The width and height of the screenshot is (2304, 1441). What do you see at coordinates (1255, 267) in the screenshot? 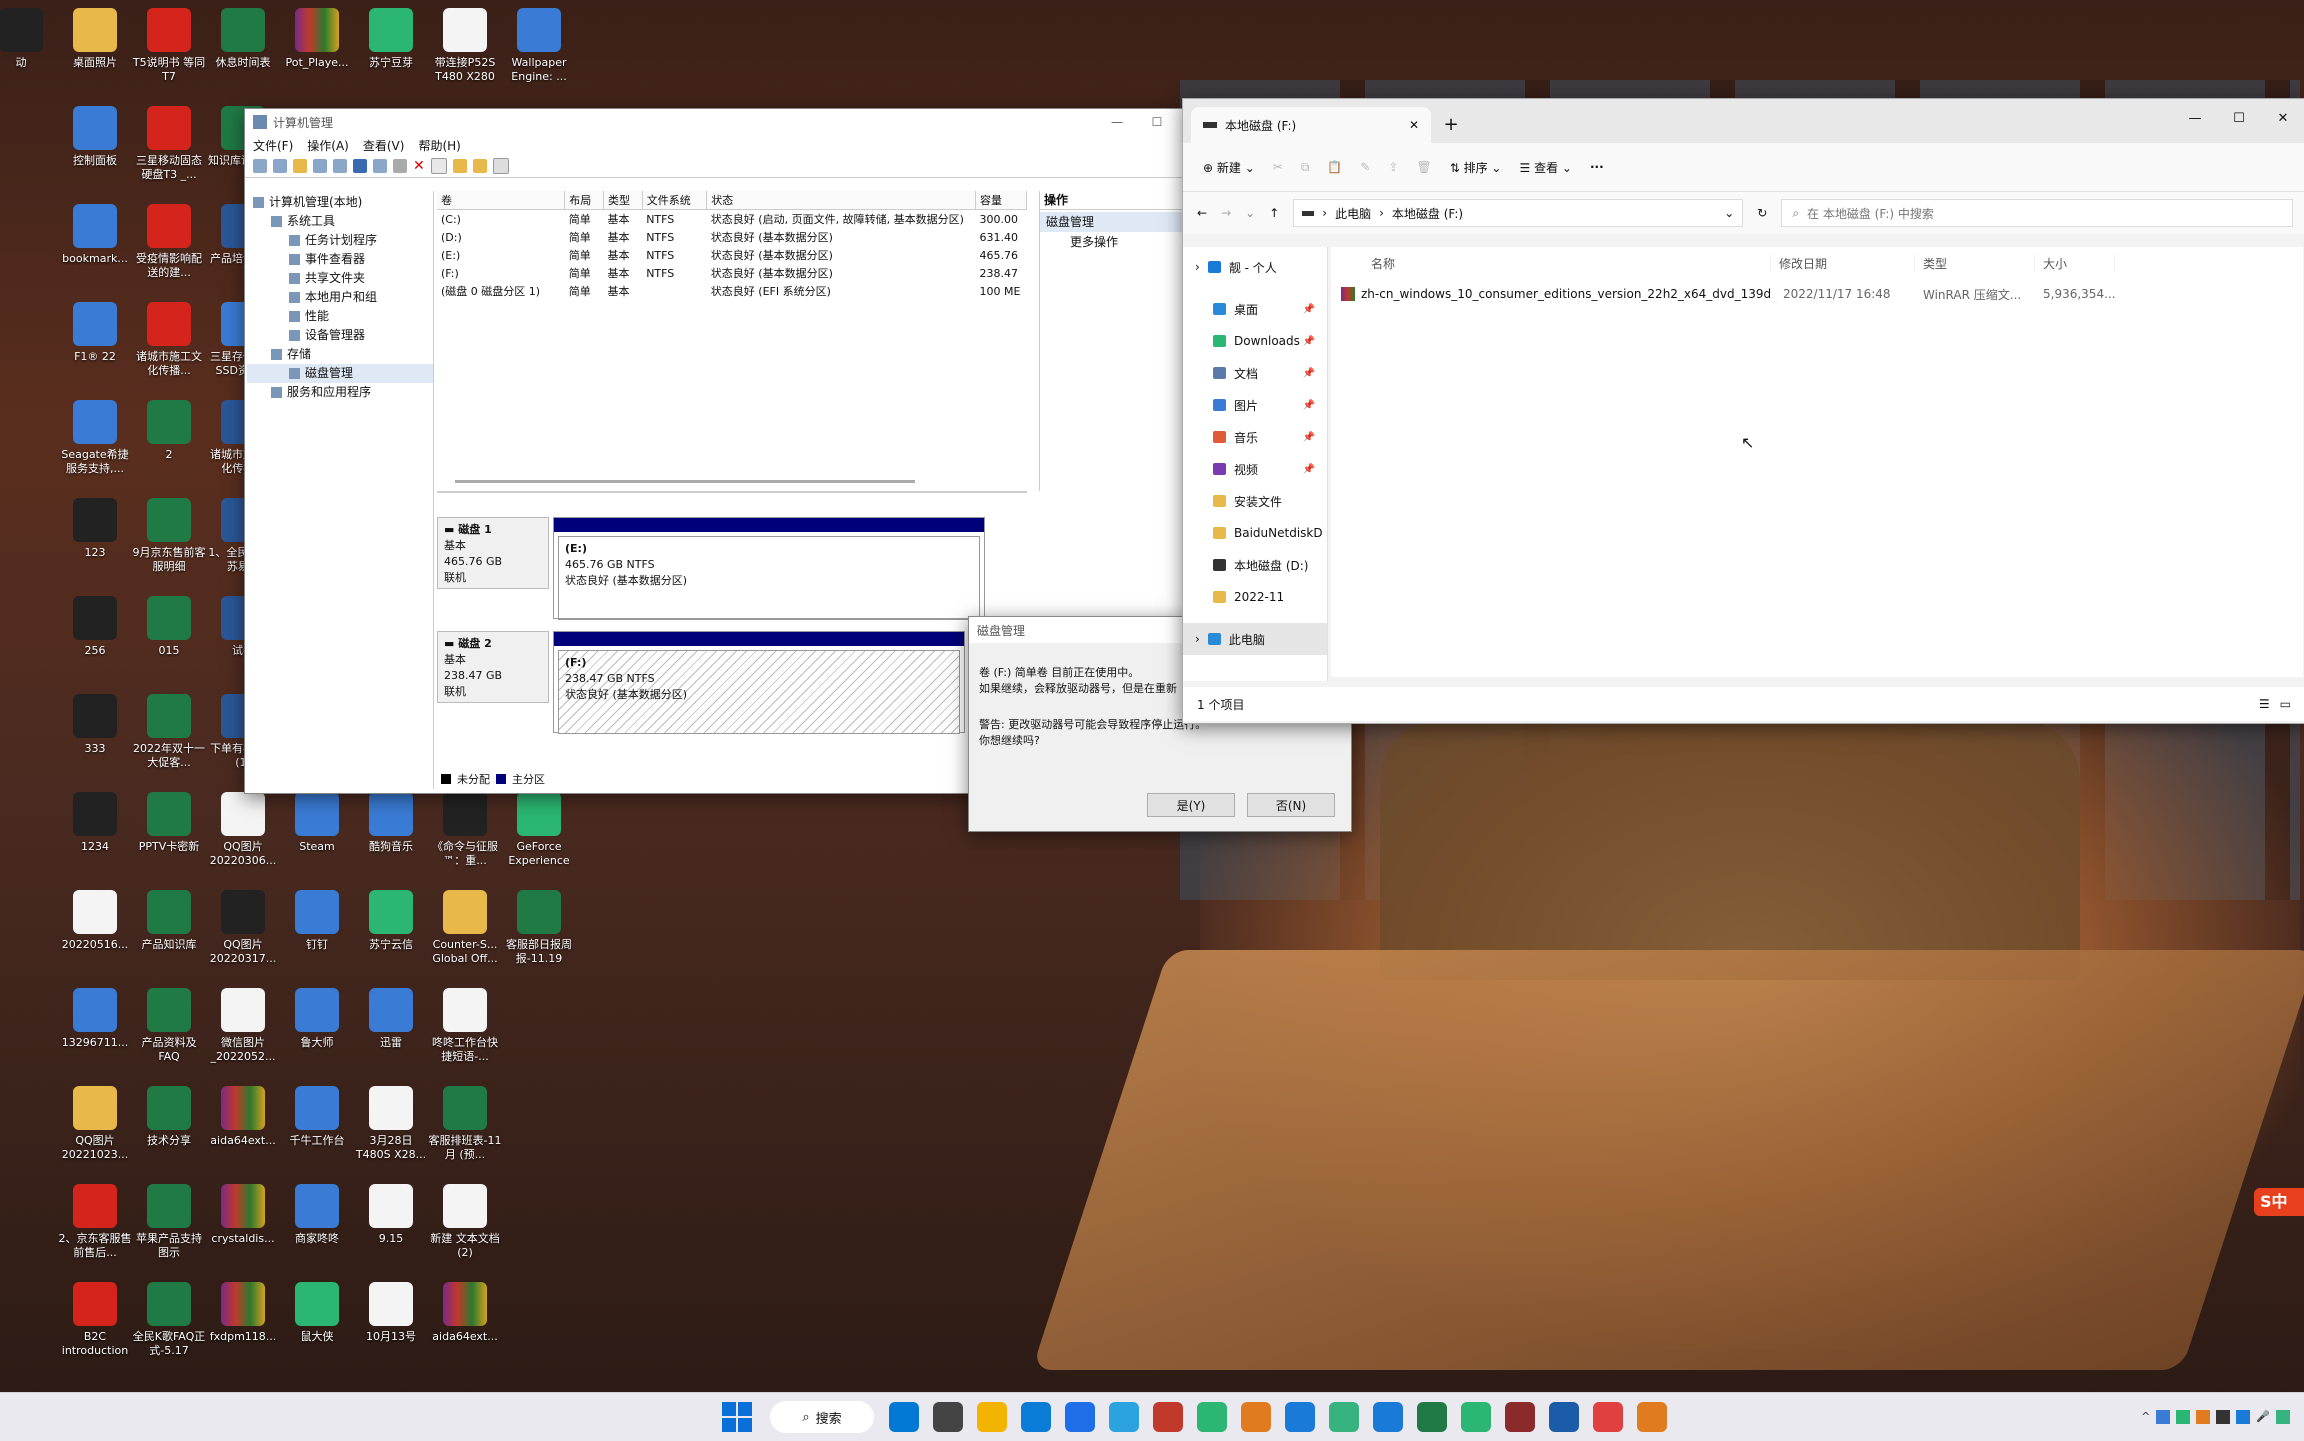
I see `nav-item: › 靓 - 个人` at bounding box center [1255, 267].